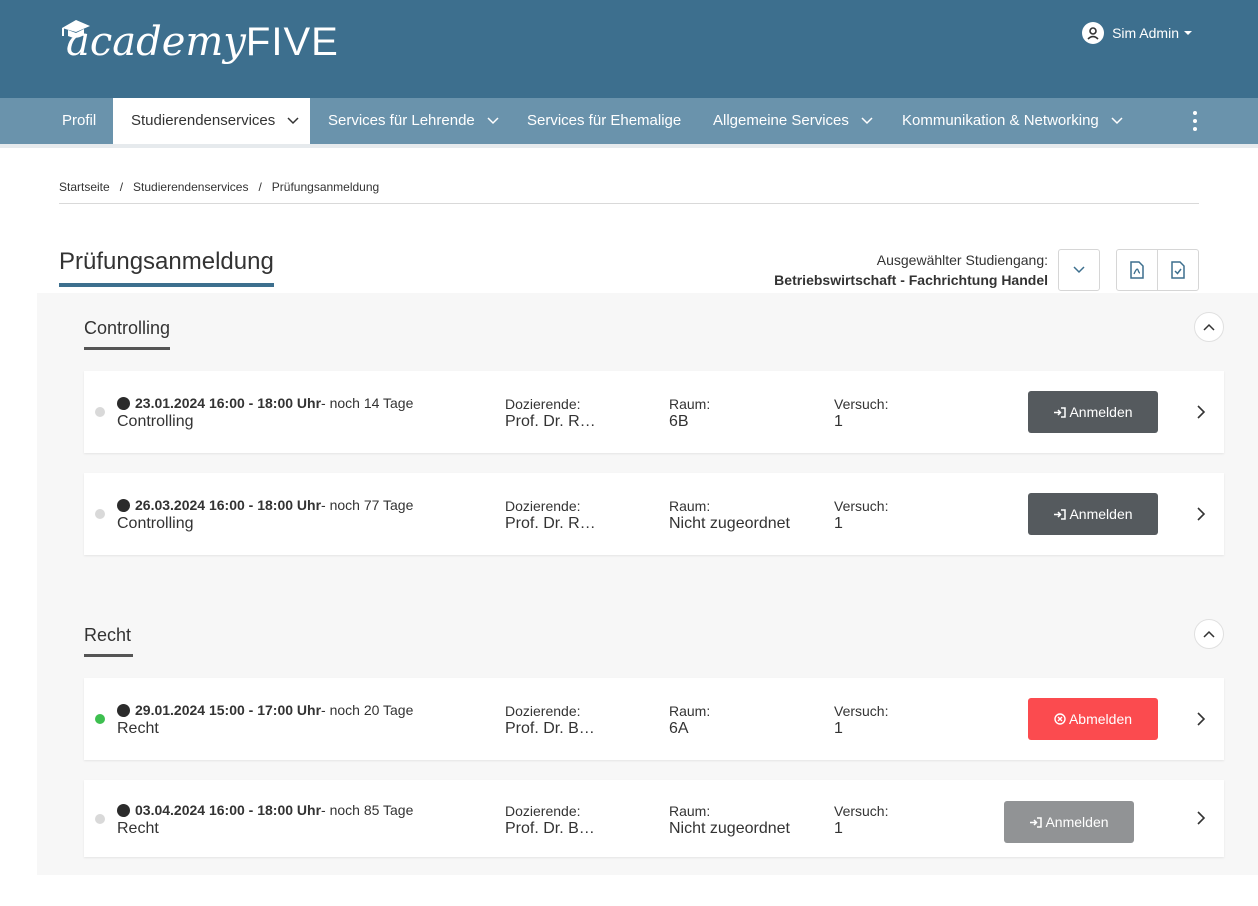  Describe the element at coordinates (604, 121) in the screenshot. I see `nav-item-services-ehemalige: Services für Ehemalige` at that location.